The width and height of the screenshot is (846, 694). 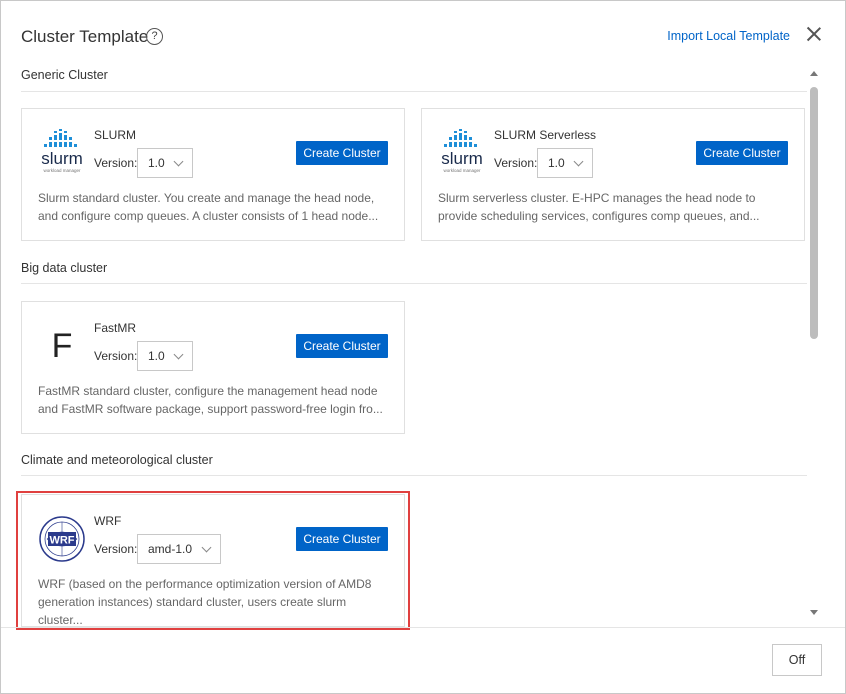 I want to click on dialog-title: Cluster Template, so click(x=85, y=36).